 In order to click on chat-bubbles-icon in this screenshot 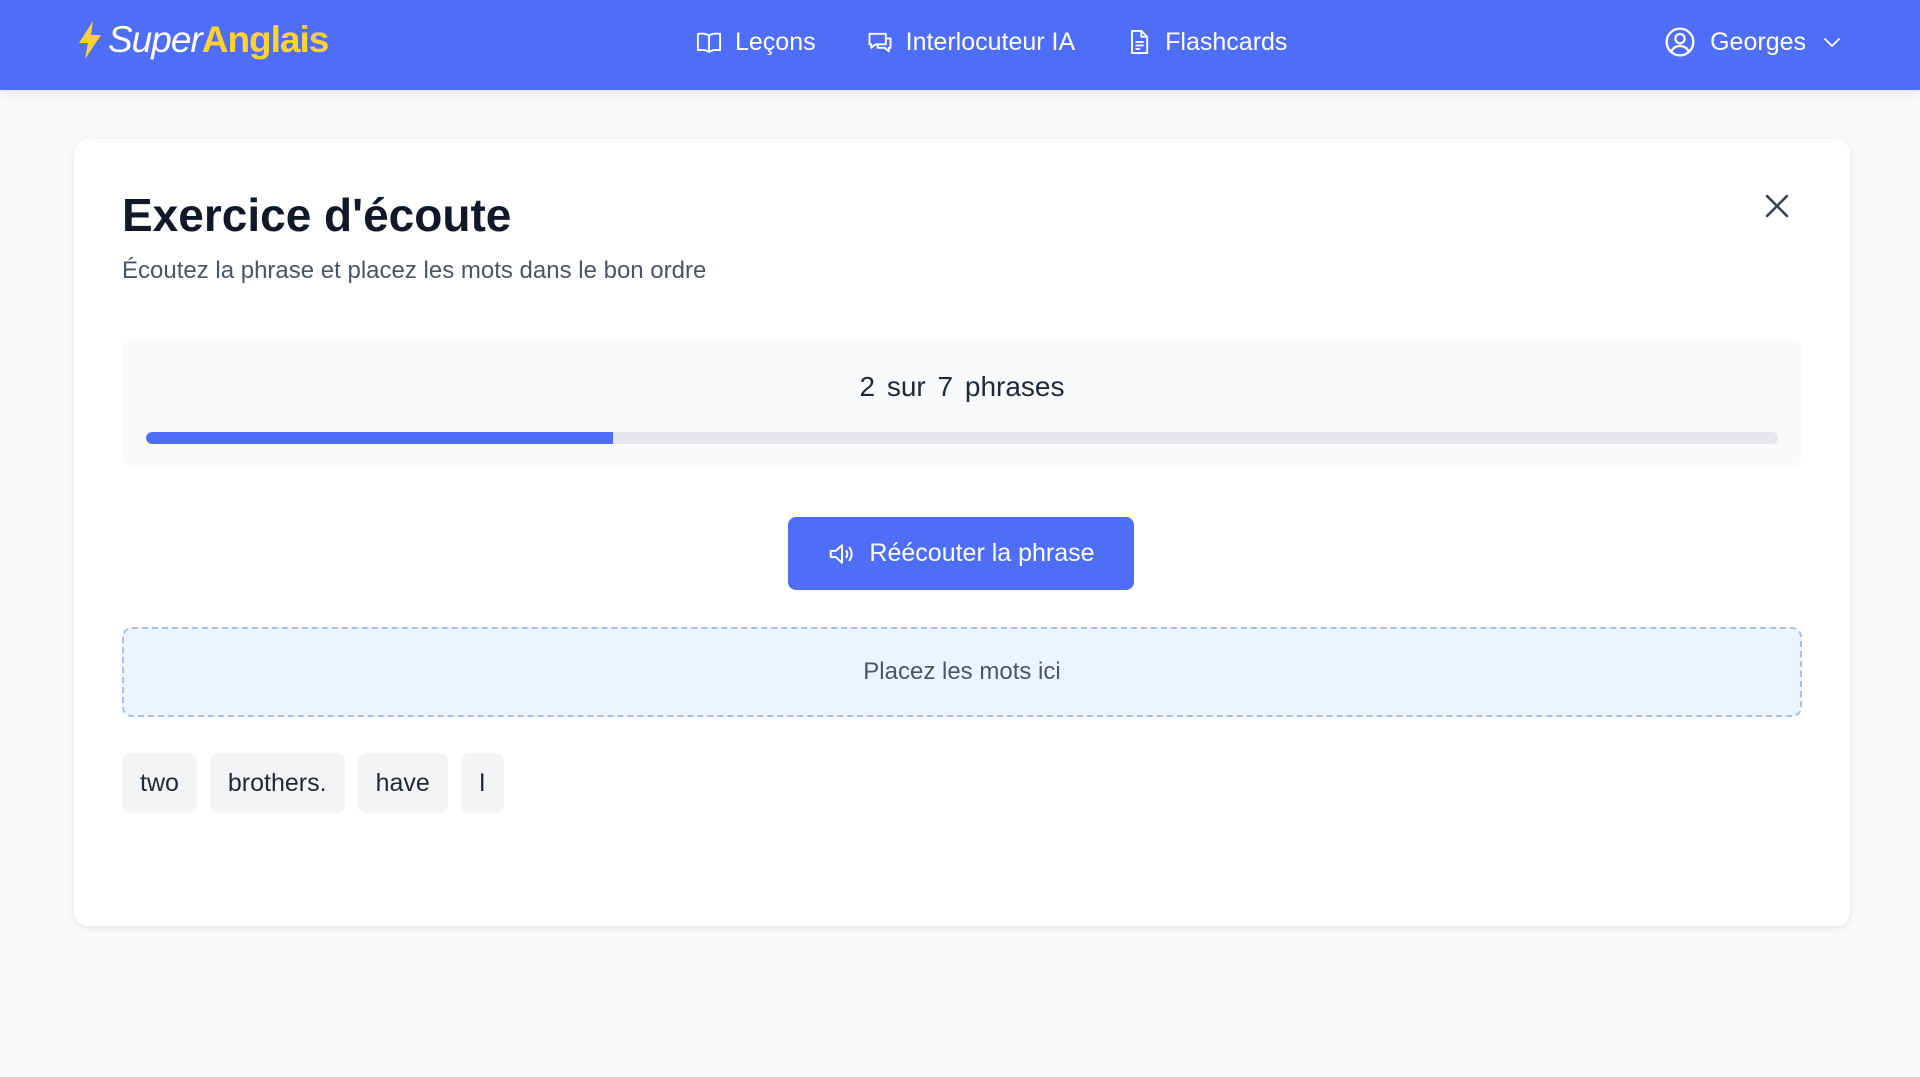, I will do `click(880, 42)`.